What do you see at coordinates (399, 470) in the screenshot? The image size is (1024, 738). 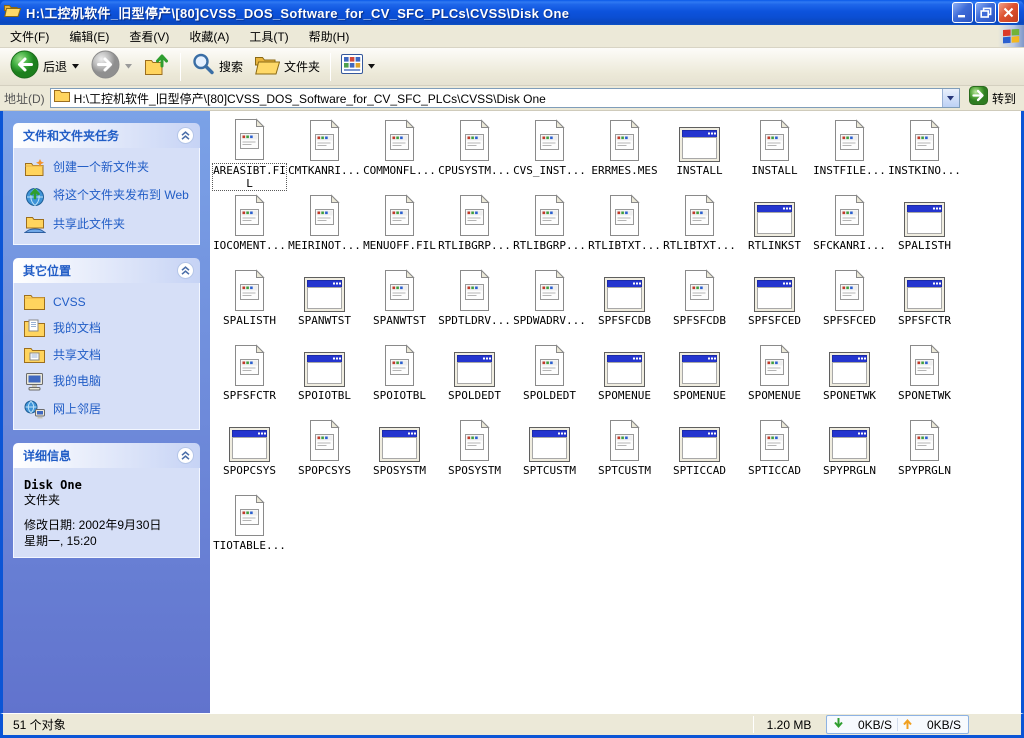 I see `file-name: SPOSYSTM` at bounding box center [399, 470].